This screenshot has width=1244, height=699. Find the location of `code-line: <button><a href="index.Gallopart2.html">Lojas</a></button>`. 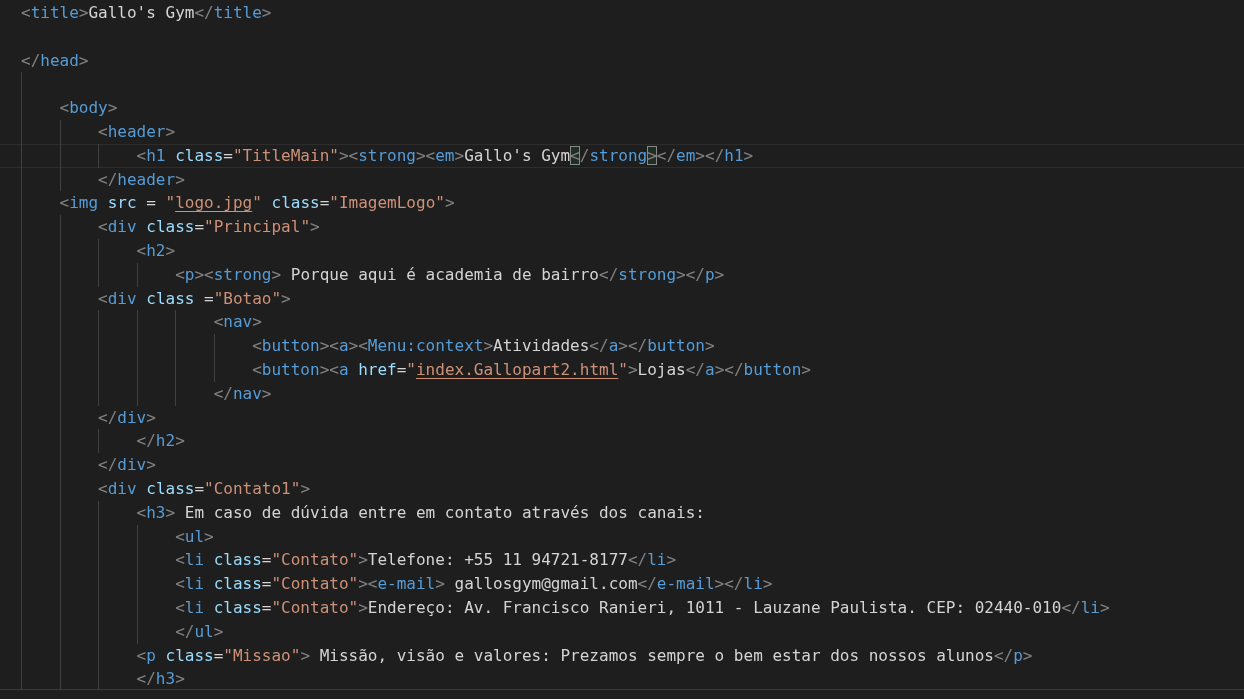

code-line: <button><a href="index.Gallopart2.html">Lojas</a></button> is located at coordinates (531, 369).